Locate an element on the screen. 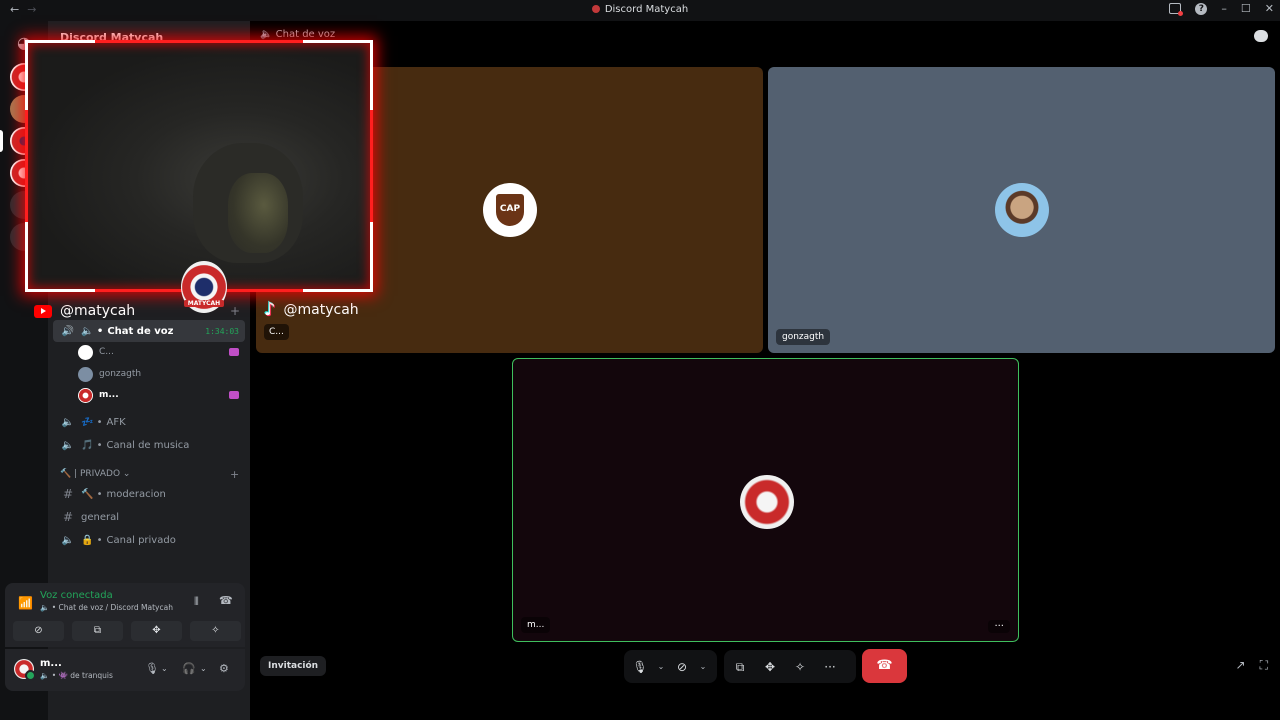 The height and width of the screenshot is (720, 1280). gear-icon: ⚙ is located at coordinates (224, 668).